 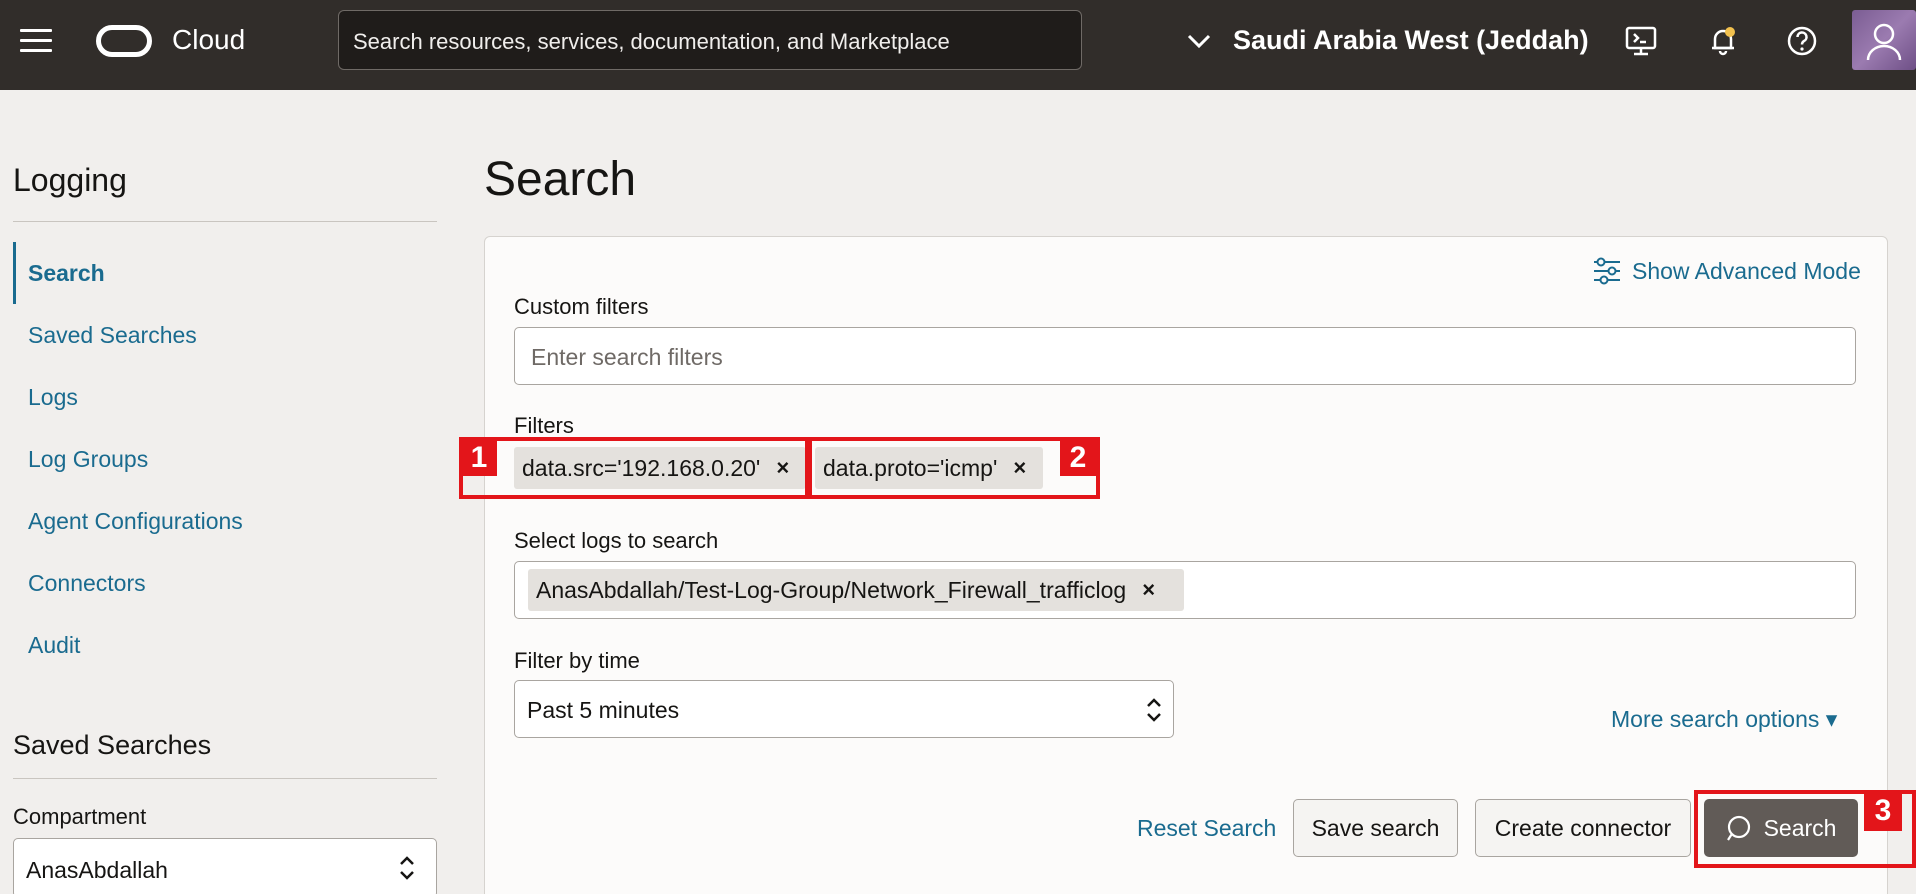 I want to click on brand-name: Cloud, so click(x=208, y=40).